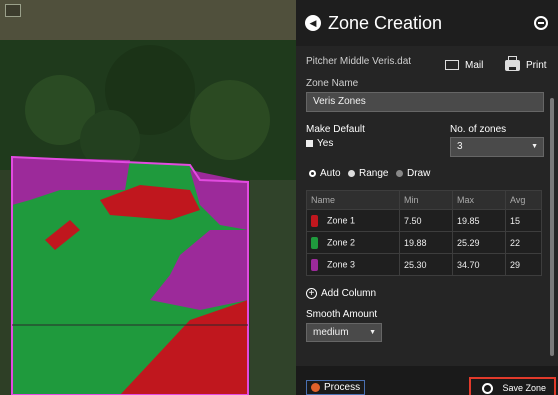 Image resolution: width=558 pixels, height=395 pixels. Describe the element at coordinates (349, 294) in the screenshot. I see `add-column-label: Add Column` at that location.